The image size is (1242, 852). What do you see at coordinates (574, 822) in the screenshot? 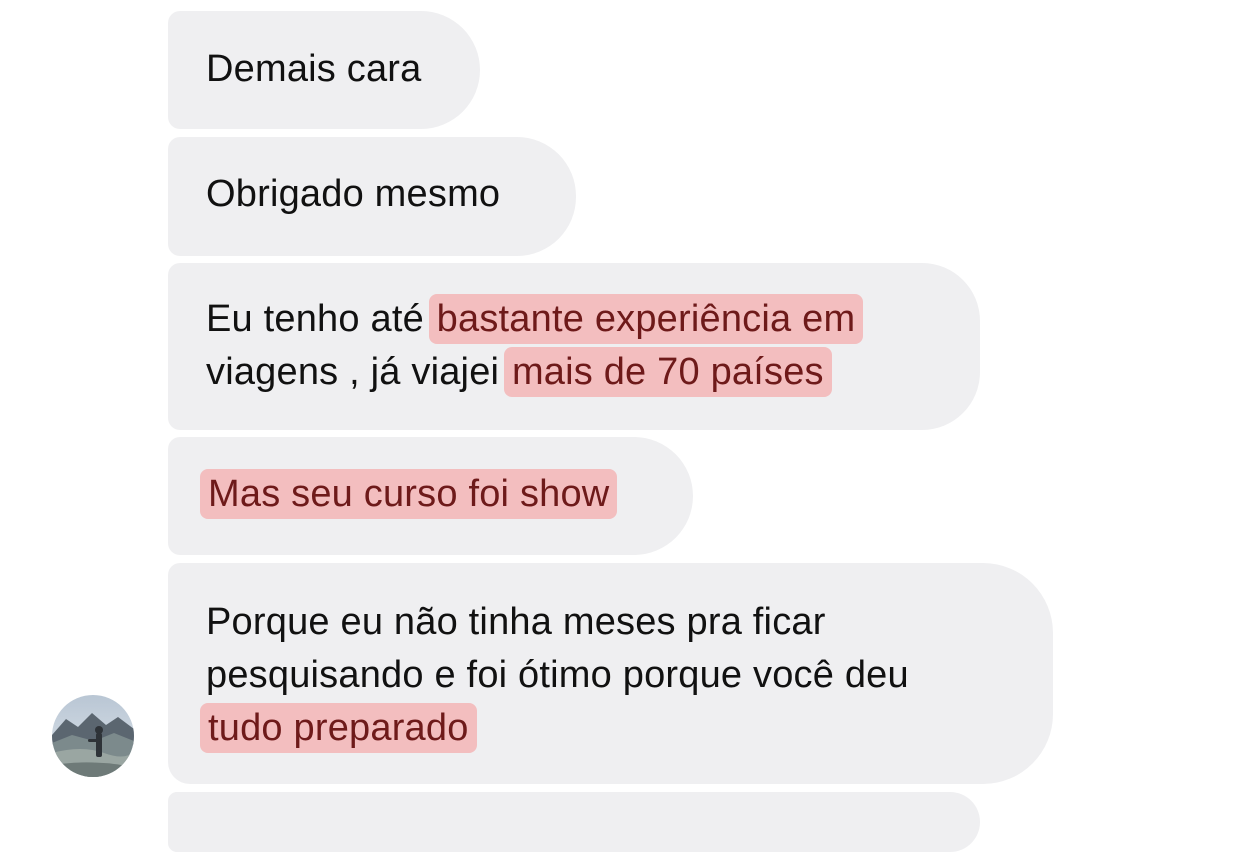
I see `message-bubble-partial` at bounding box center [574, 822].